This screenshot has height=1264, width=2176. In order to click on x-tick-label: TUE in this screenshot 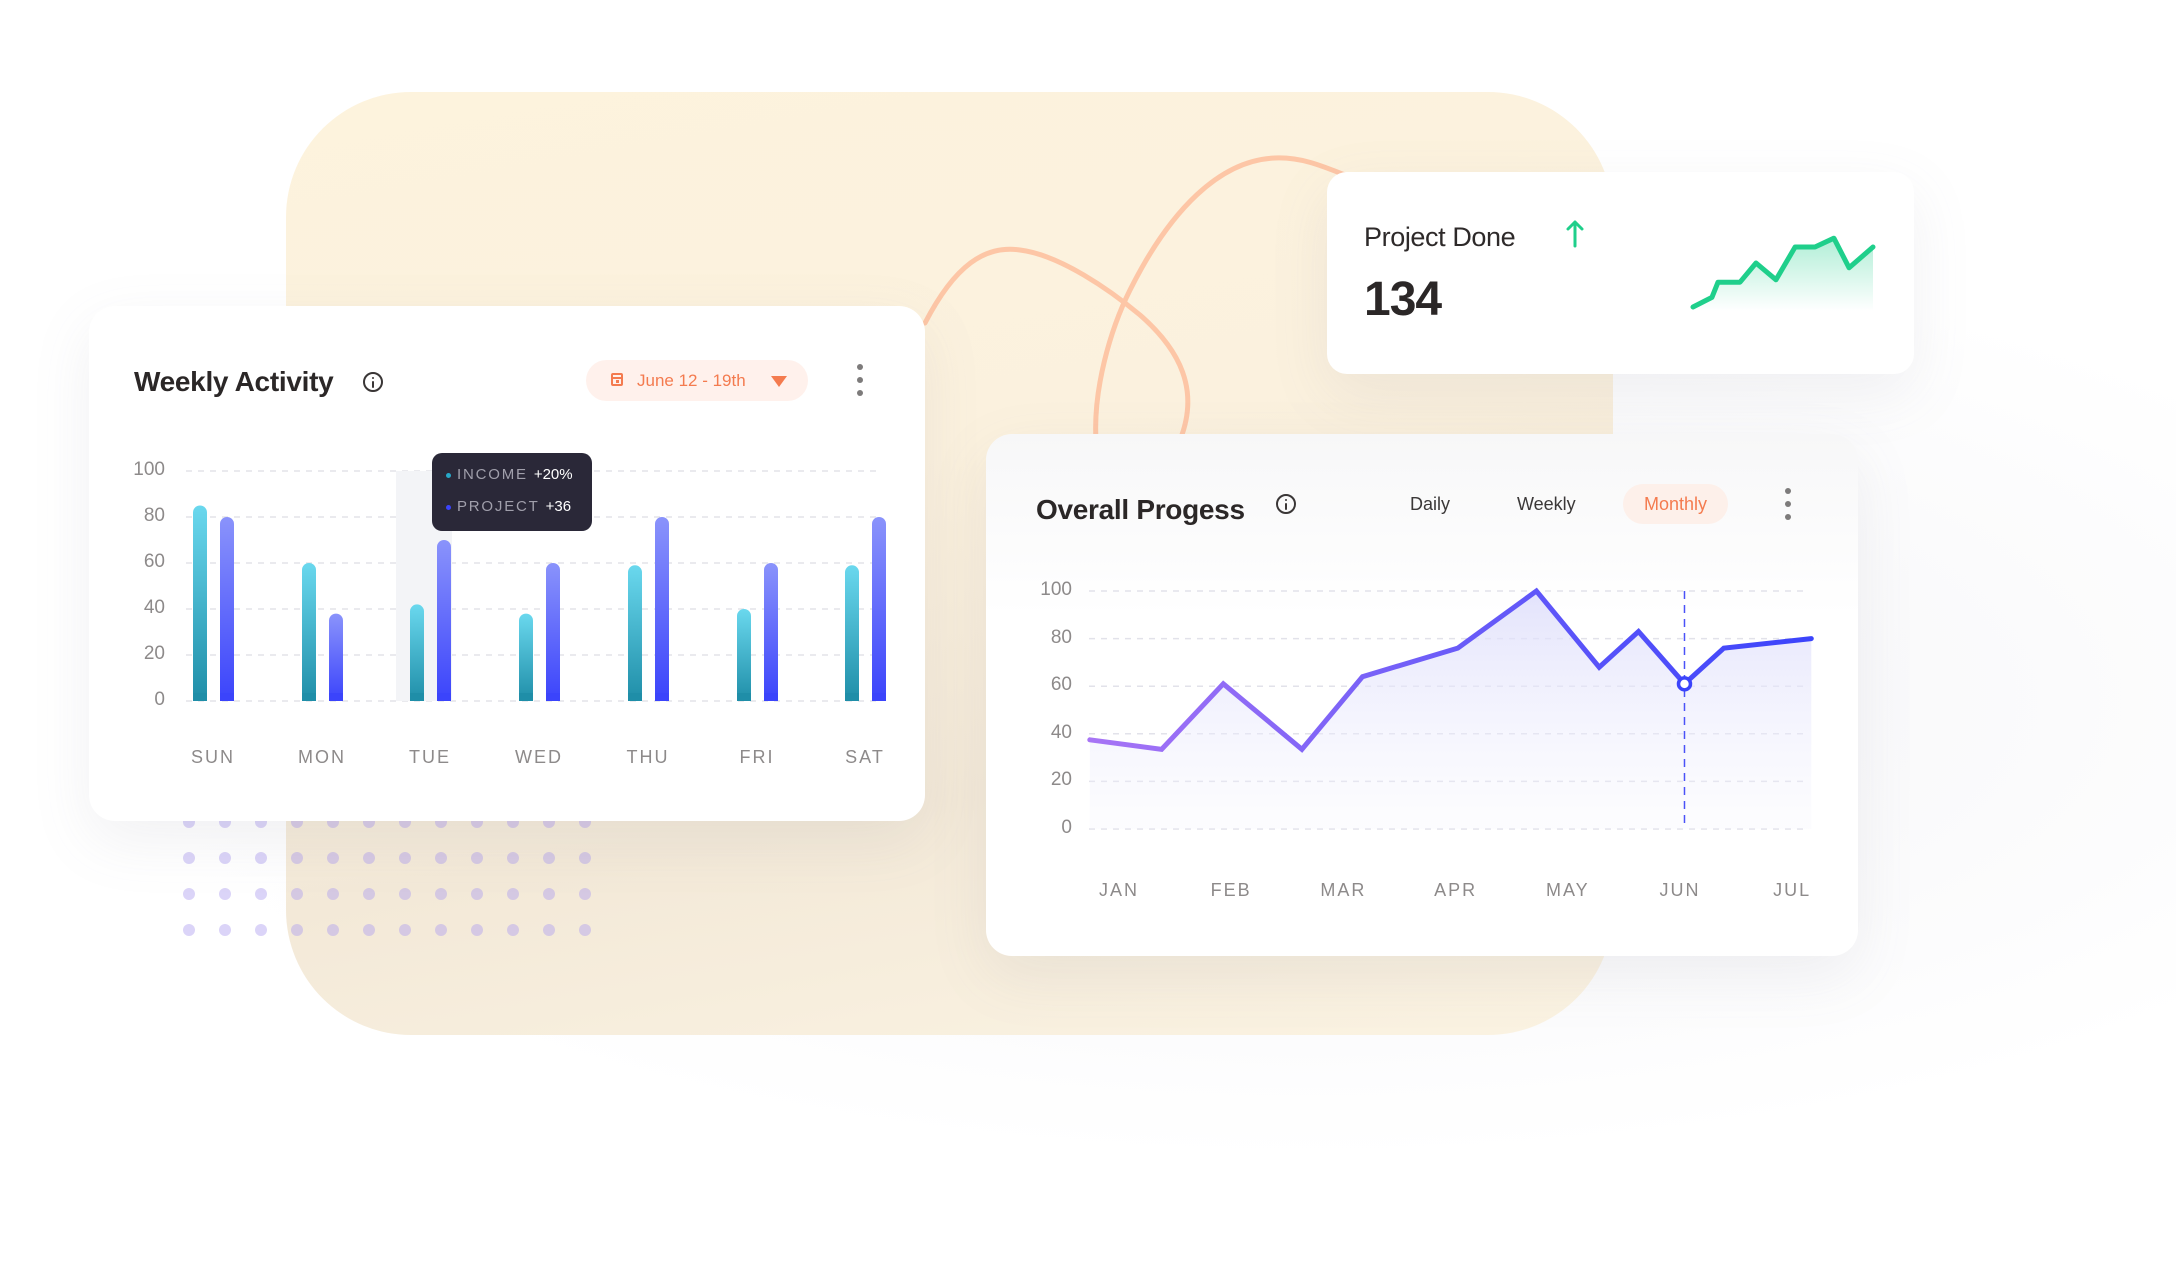, I will do `click(430, 757)`.